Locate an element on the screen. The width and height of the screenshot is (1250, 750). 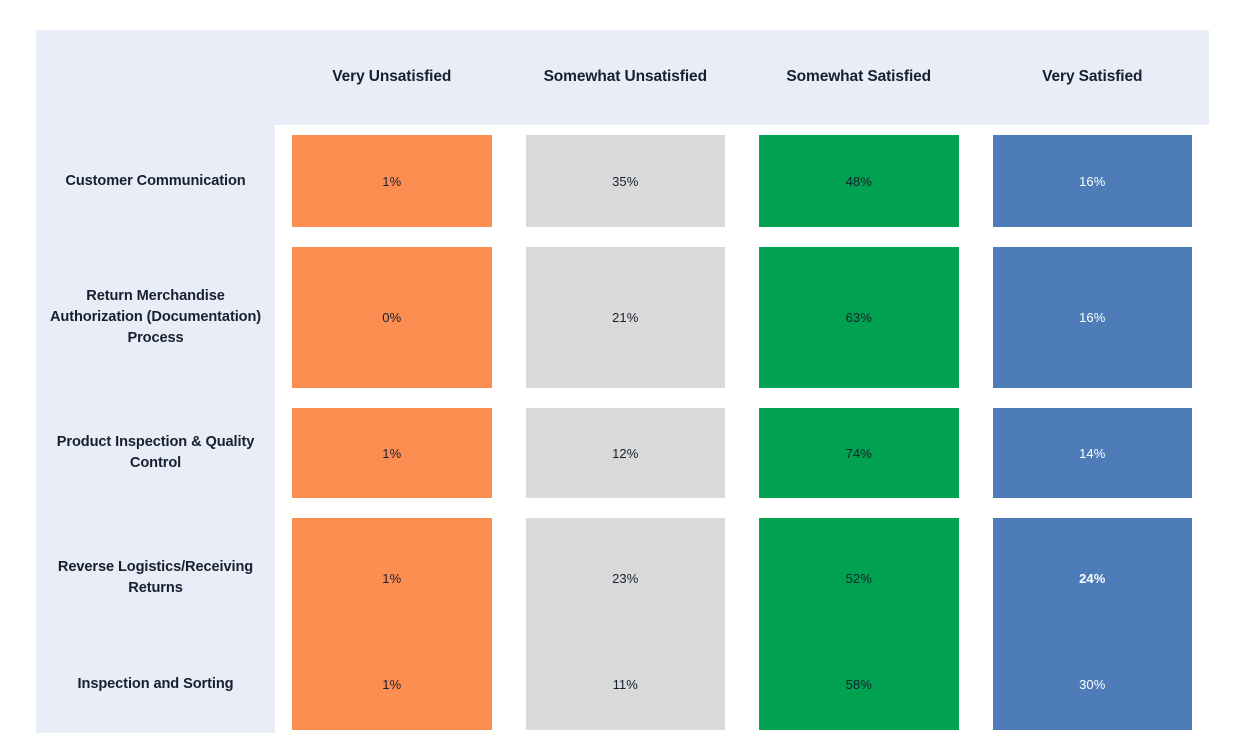
matrix-cell-value: 11% is located at coordinates (625, 684).